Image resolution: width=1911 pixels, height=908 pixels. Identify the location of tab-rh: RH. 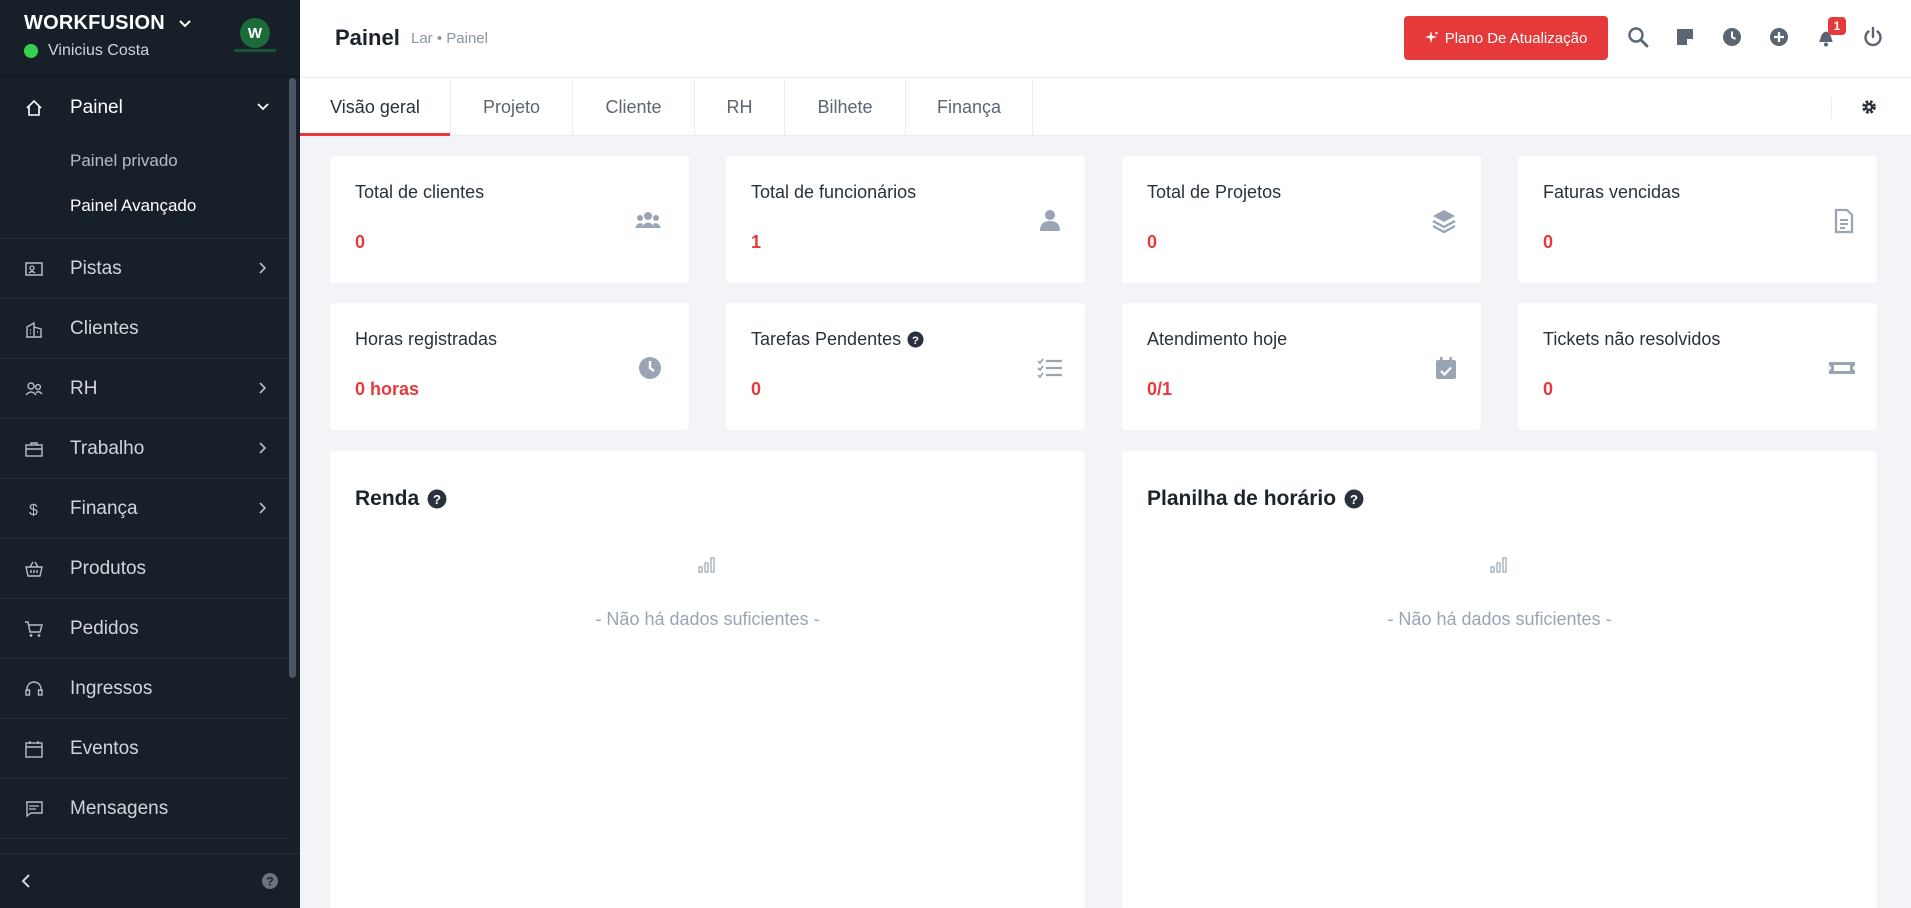
(740, 107).